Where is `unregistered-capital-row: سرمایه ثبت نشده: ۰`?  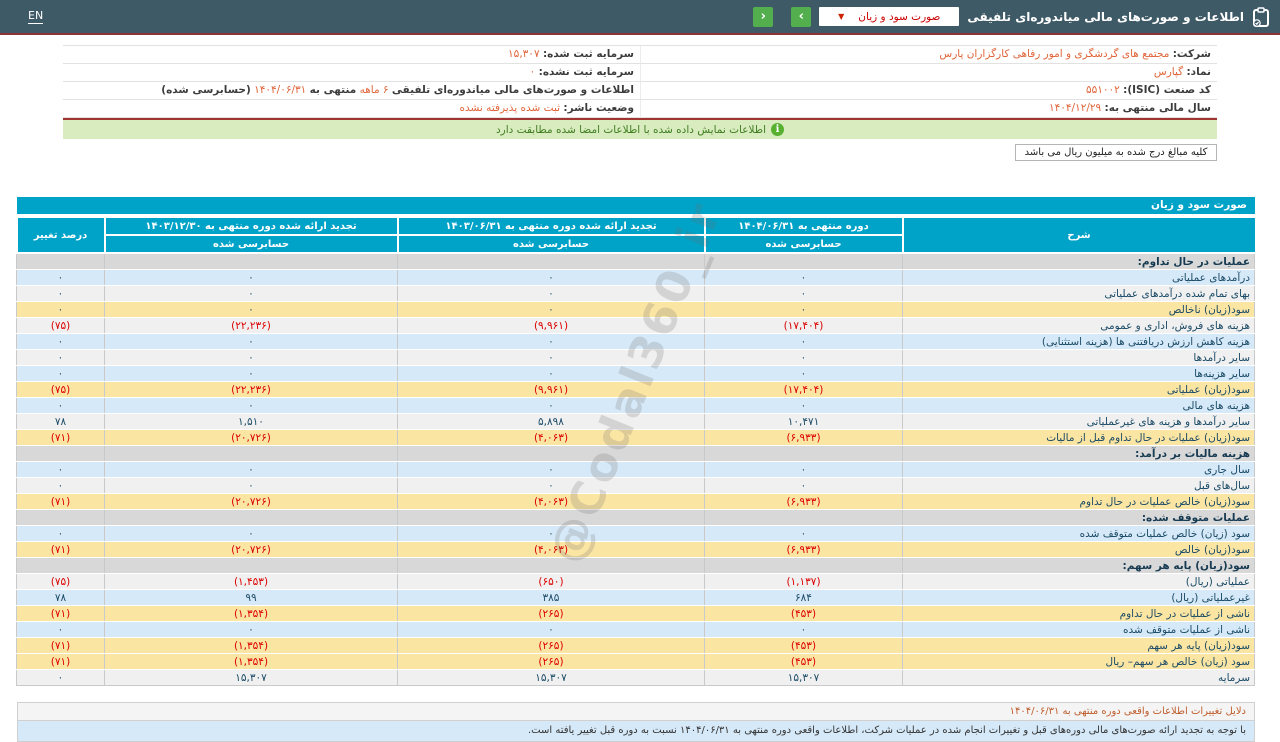 unregistered-capital-row: سرمایه ثبت نشده: ۰ is located at coordinates (351, 73).